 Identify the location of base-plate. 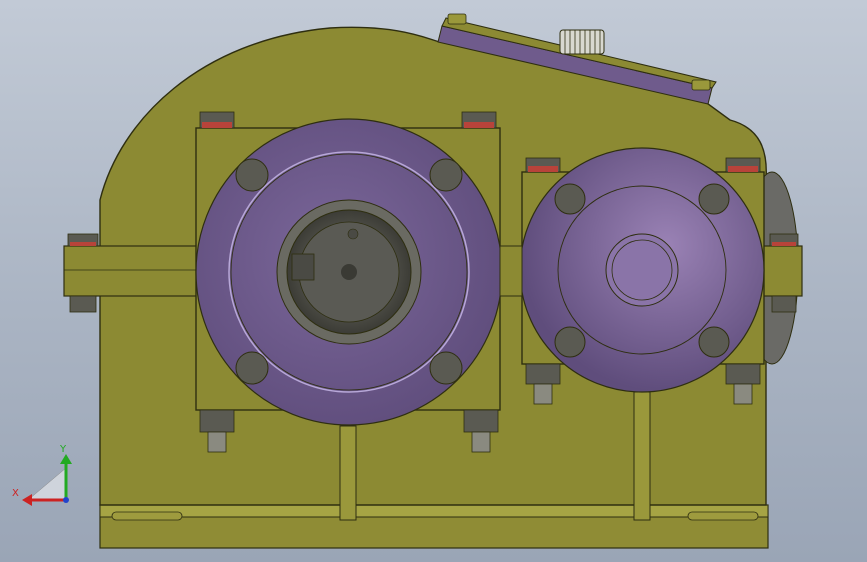
(434, 526).